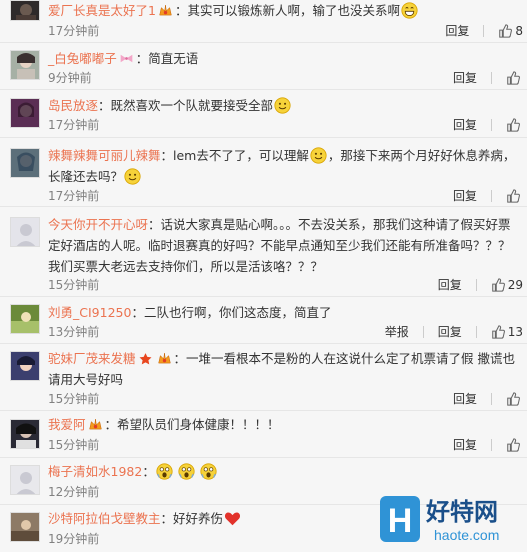 The width and height of the screenshot is (527, 552). Describe the element at coordinates (95, 471) in the screenshot. I see `comment-username: 梅子清如水1982` at that location.